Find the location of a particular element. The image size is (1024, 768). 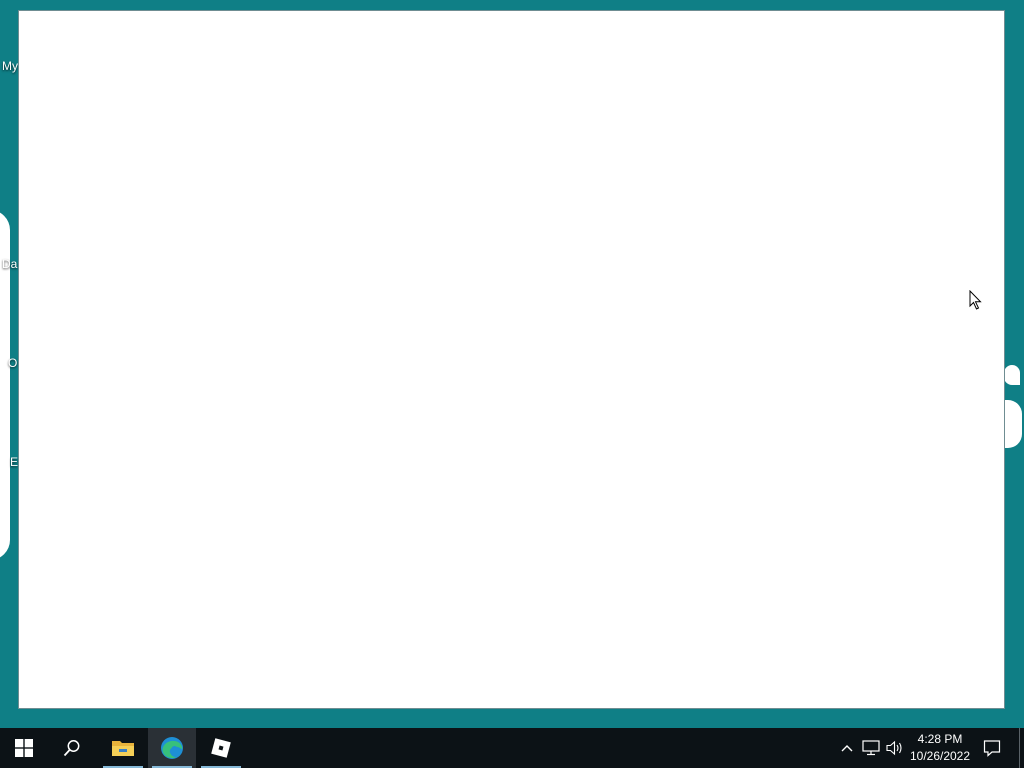

chevron-up-icon is located at coordinates (847, 748).